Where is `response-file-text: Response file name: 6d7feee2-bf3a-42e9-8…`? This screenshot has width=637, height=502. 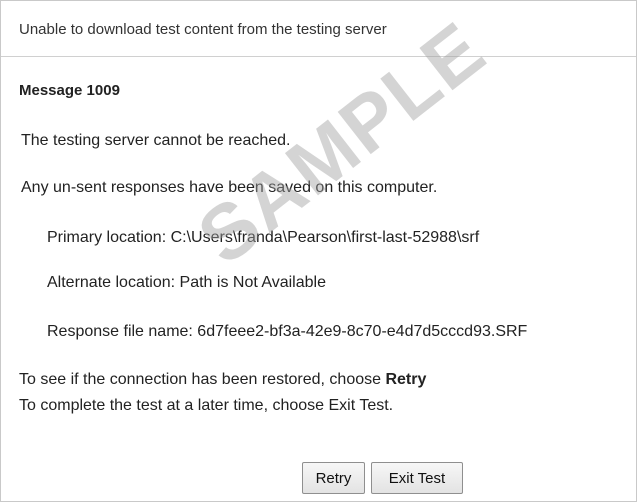 response-file-text: Response file name: 6d7feee2-bf3a-42e9-8… is located at coordinates (287, 331).